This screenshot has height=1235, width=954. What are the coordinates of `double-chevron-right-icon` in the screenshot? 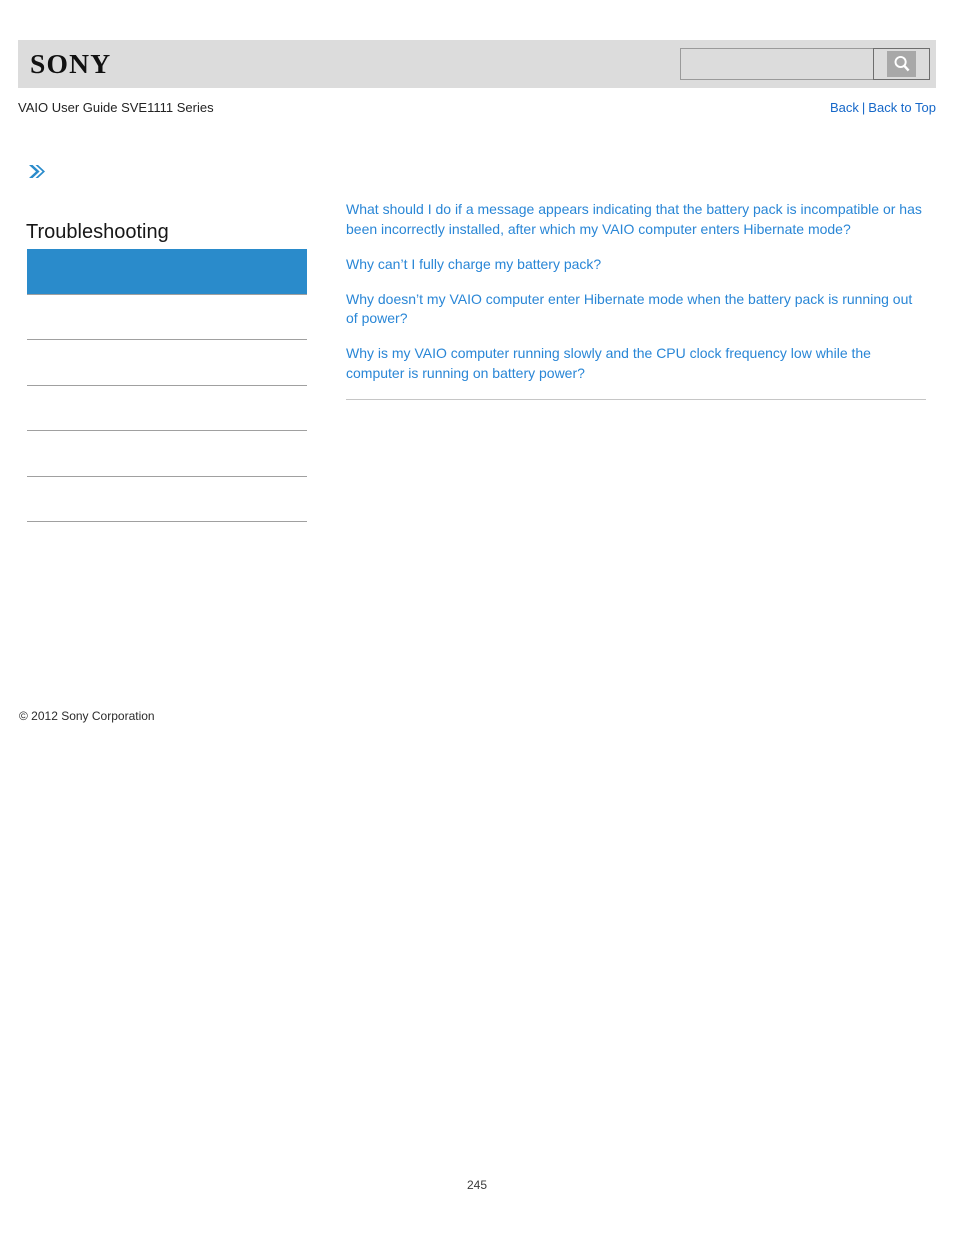 It's located at (37, 172).